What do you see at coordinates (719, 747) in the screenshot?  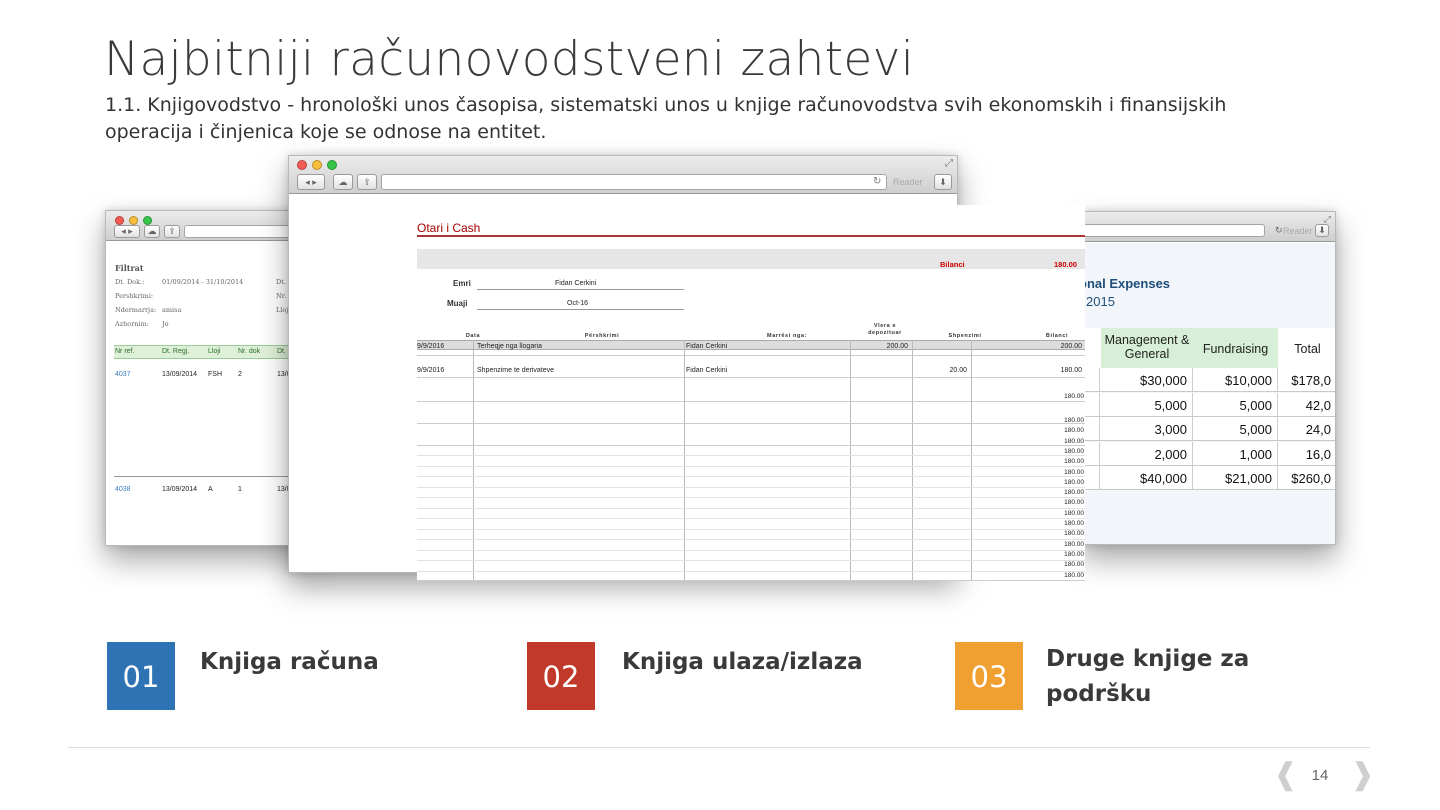 I see `footer-divider` at bounding box center [719, 747].